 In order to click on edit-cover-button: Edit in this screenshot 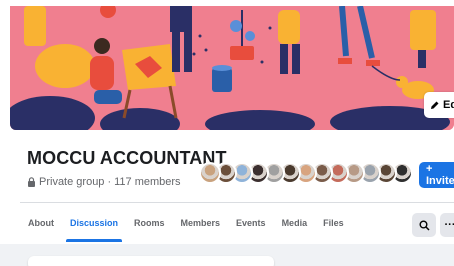, I will do `click(439, 105)`.